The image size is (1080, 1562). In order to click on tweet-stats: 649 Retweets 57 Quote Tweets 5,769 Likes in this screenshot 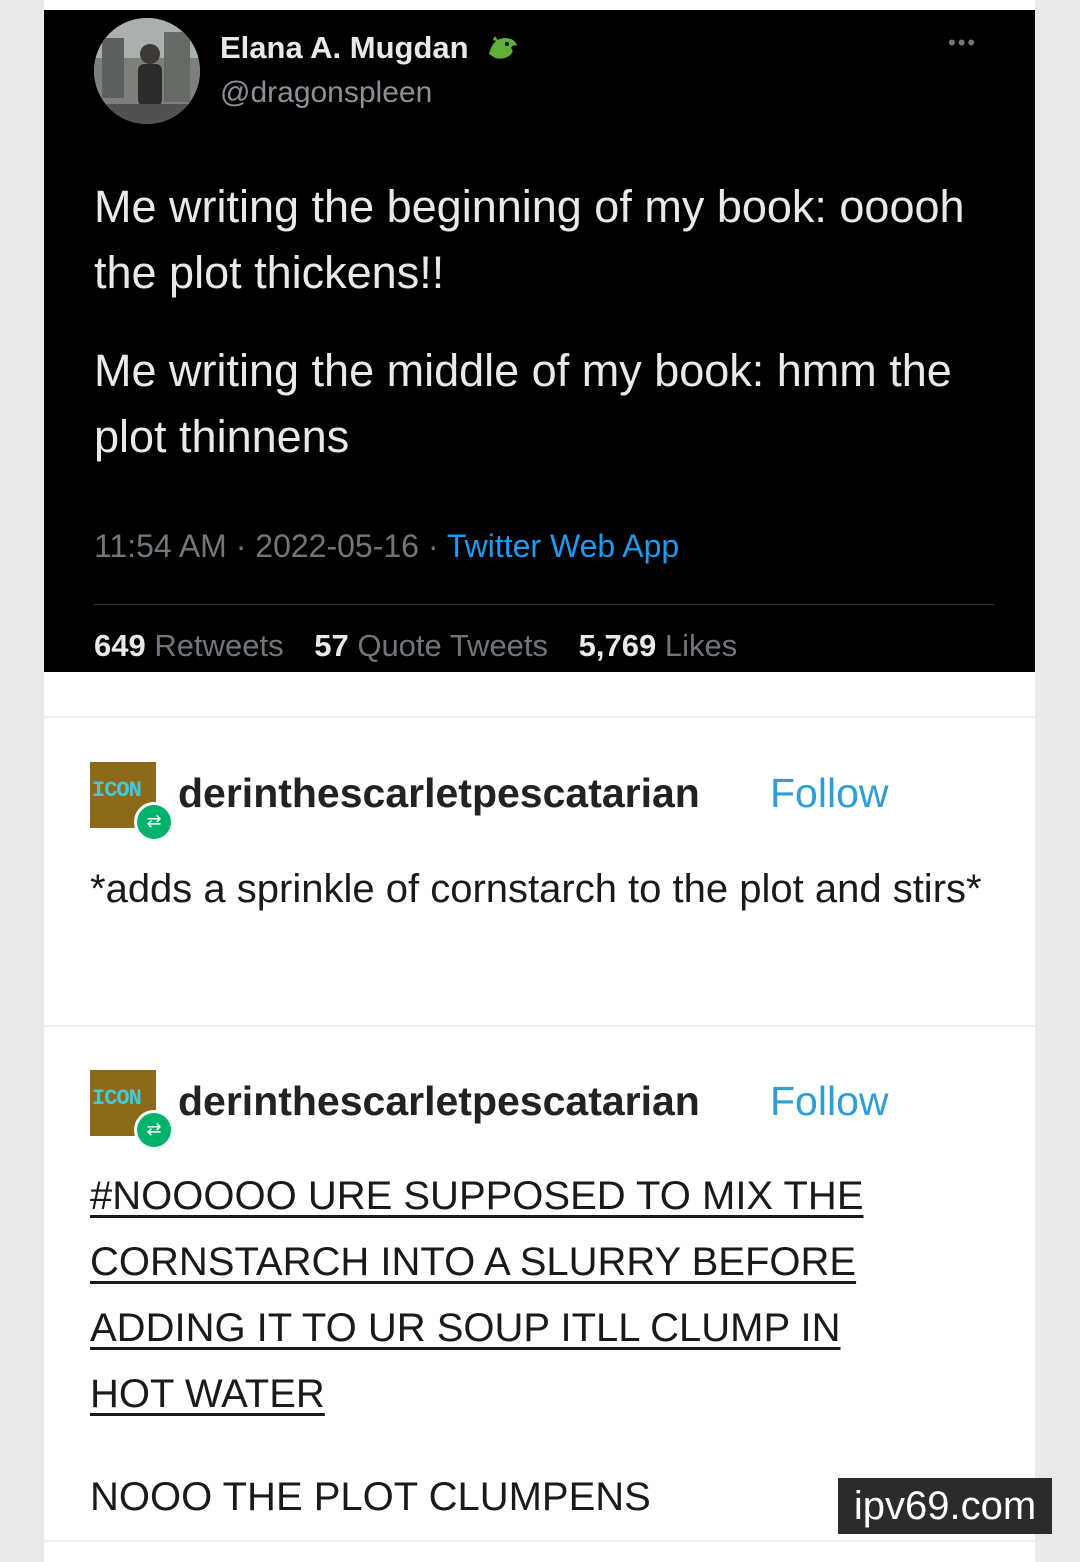, I will do `click(426, 646)`.